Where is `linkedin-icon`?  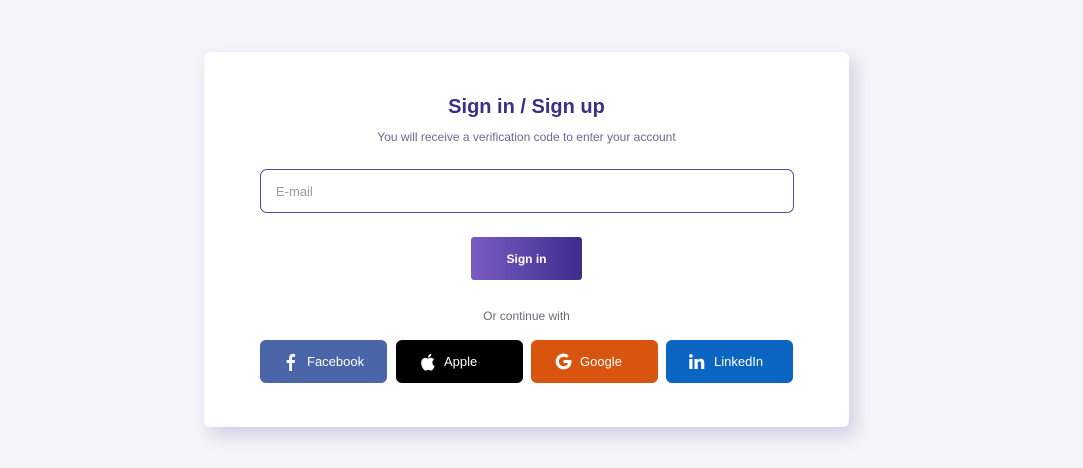
linkedin-icon is located at coordinates (697, 362).